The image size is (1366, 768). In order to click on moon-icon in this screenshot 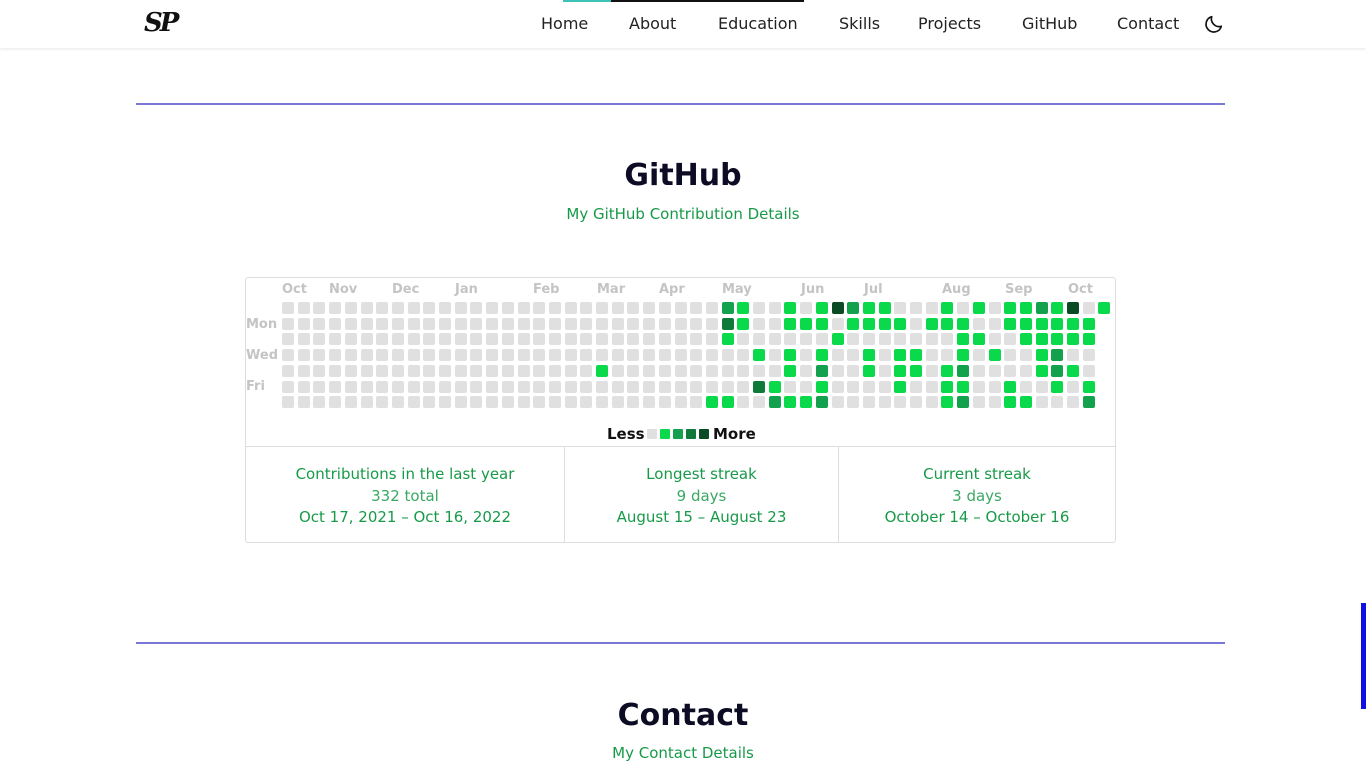, I will do `click(1214, 24)`.